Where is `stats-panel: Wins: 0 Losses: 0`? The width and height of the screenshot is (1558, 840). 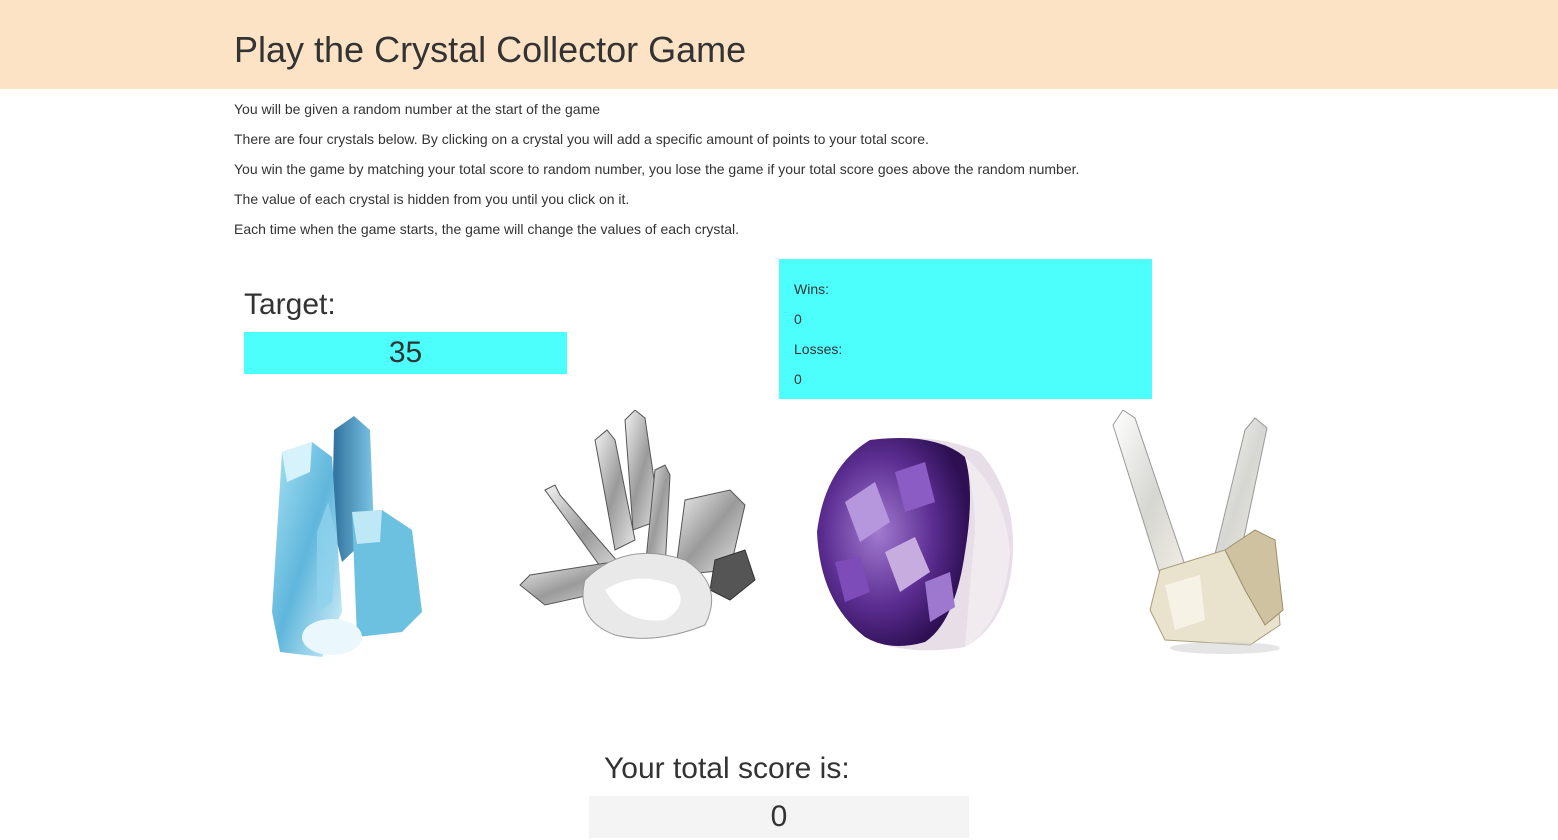 stats-panel: Wins: 0 Losses: 0 is located at coordinates (965, 329).